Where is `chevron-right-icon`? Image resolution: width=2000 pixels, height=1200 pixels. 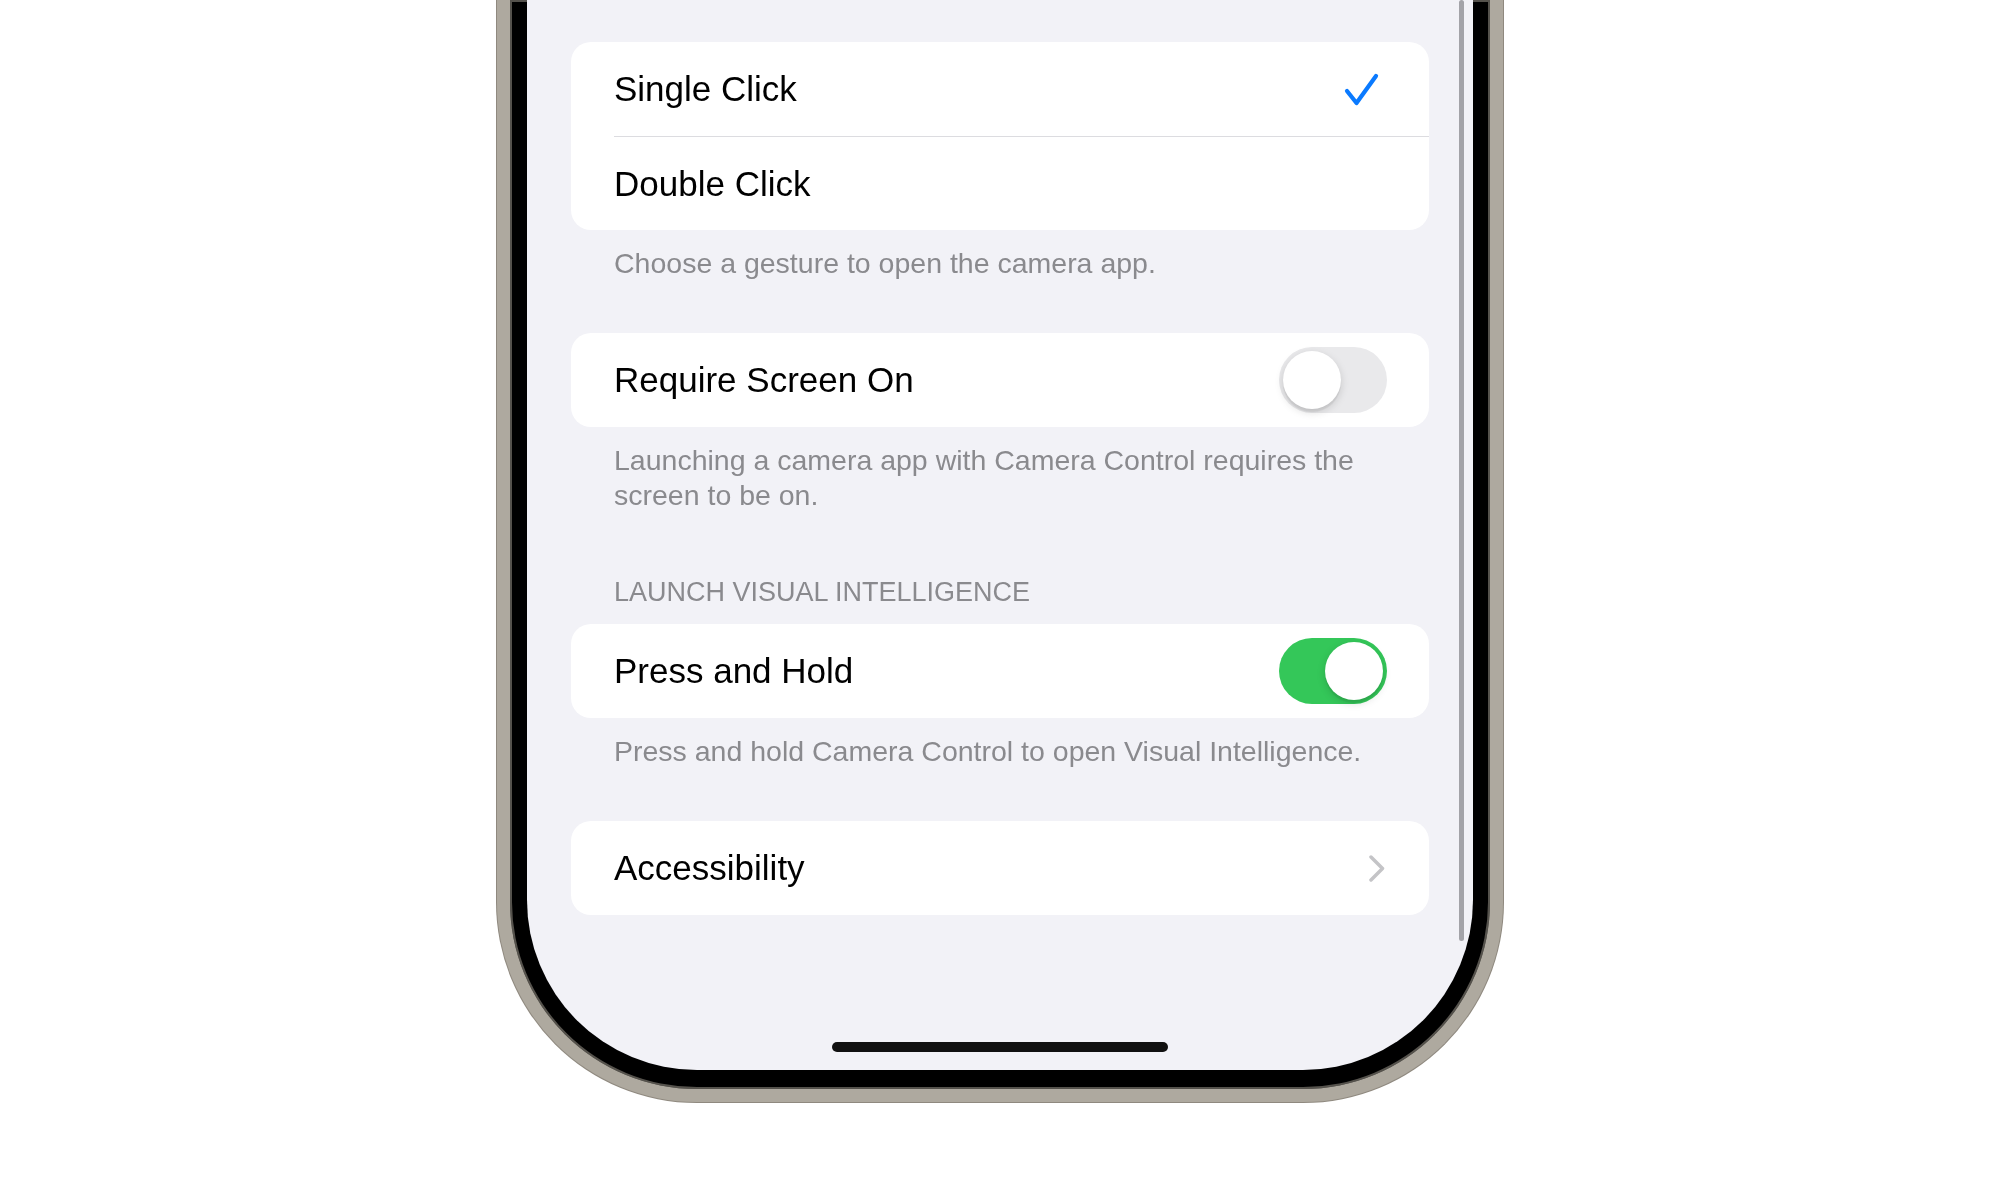 chevron-right-icon is located at coordinates (1377, 868).